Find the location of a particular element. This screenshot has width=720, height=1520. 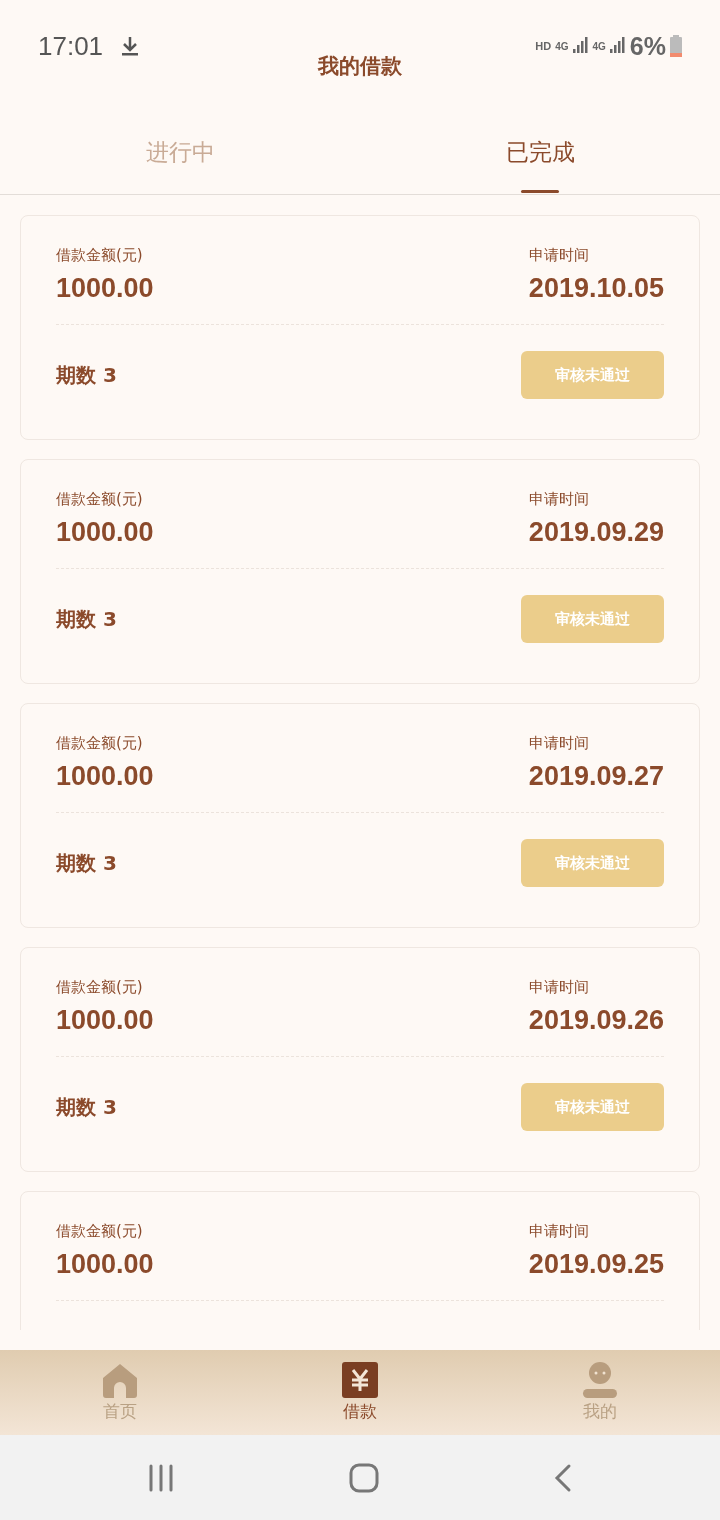

battery-percent: 6% is located at coordinates (647, 46).